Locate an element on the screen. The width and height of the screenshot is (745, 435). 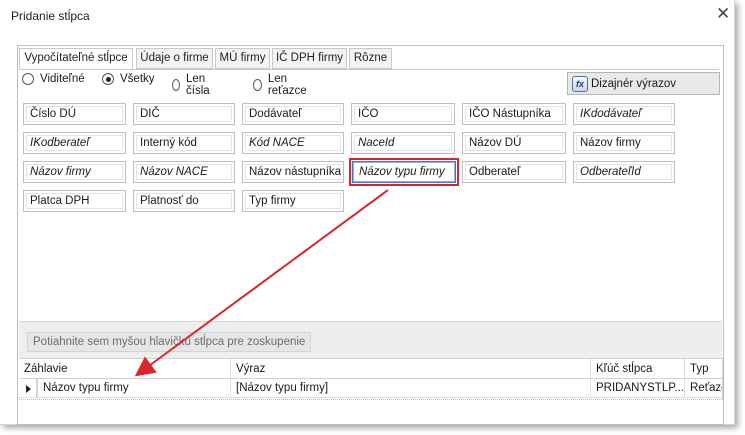
column-button: IKodberateľ is located at coordinates (74, 143).